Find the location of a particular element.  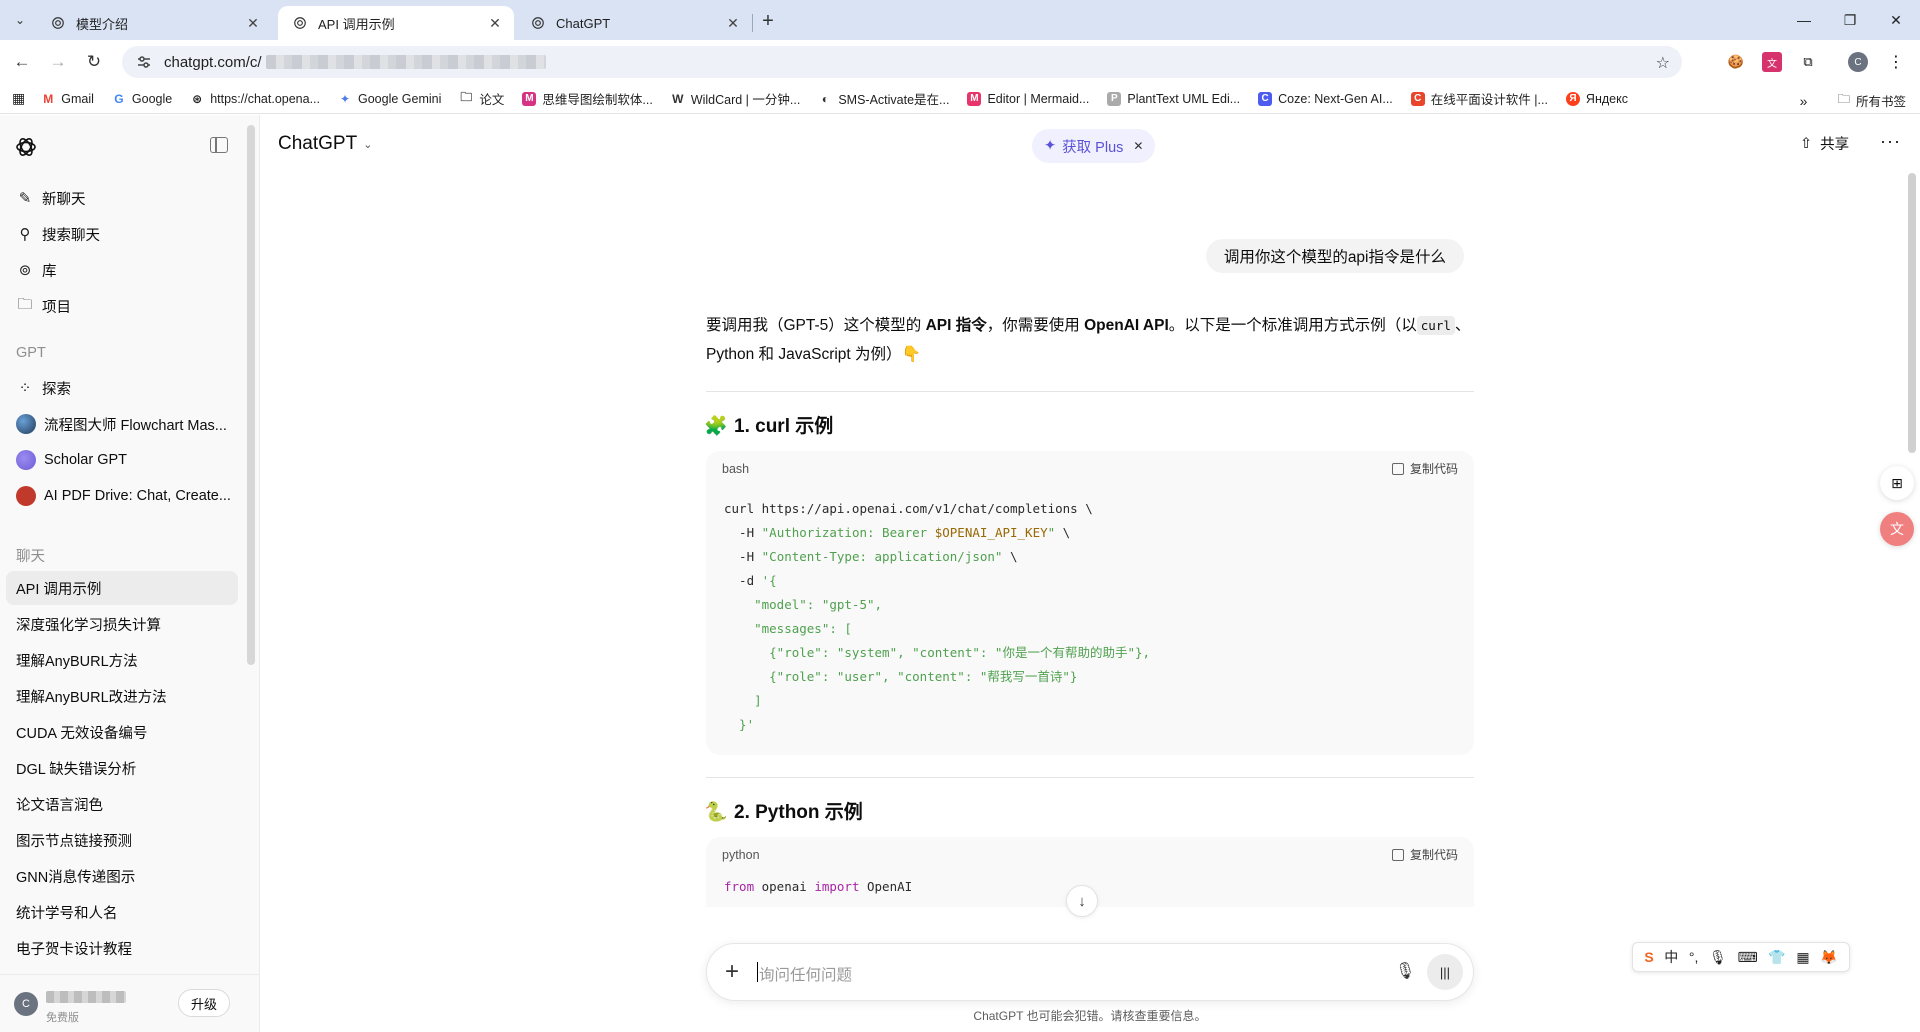

sidebar-item-new-chat: ✎ 新聊天 is located at coordinates (122, 198).